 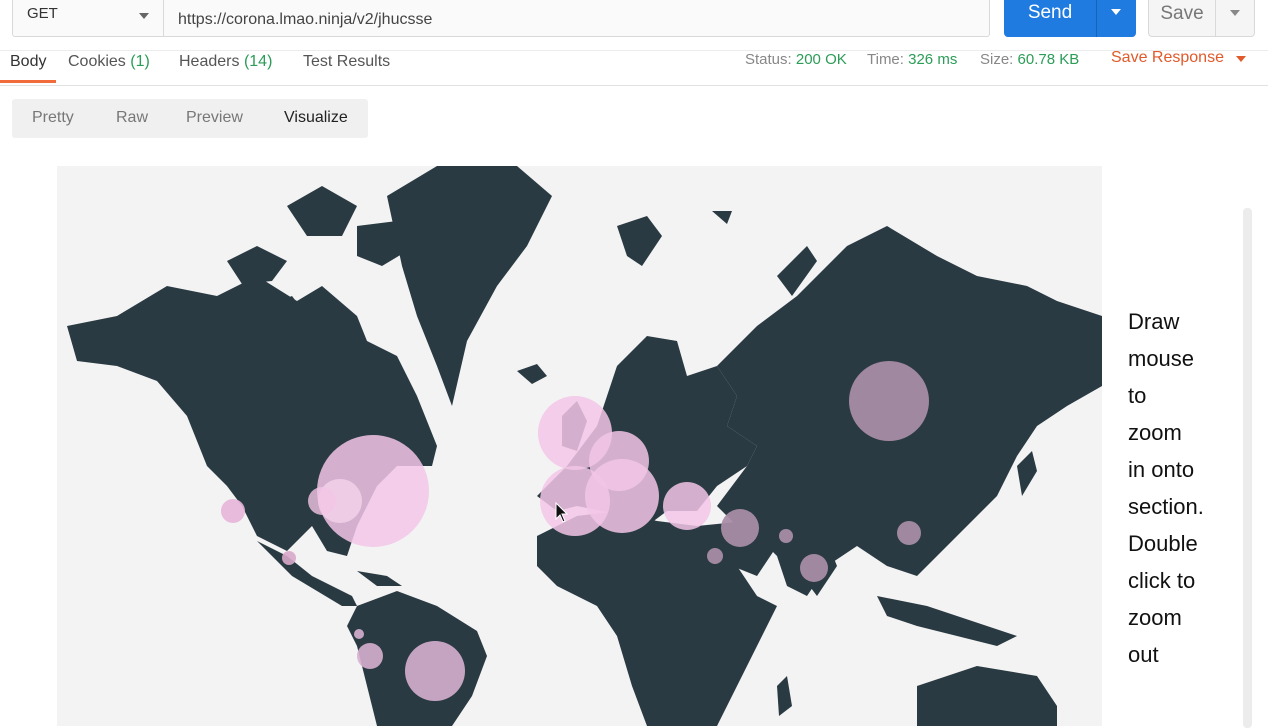 What do you see at coordinates (53, 118) in the screenshot?
I see `view-tab-pretty: Pretty` at bounding box center [53, 118].